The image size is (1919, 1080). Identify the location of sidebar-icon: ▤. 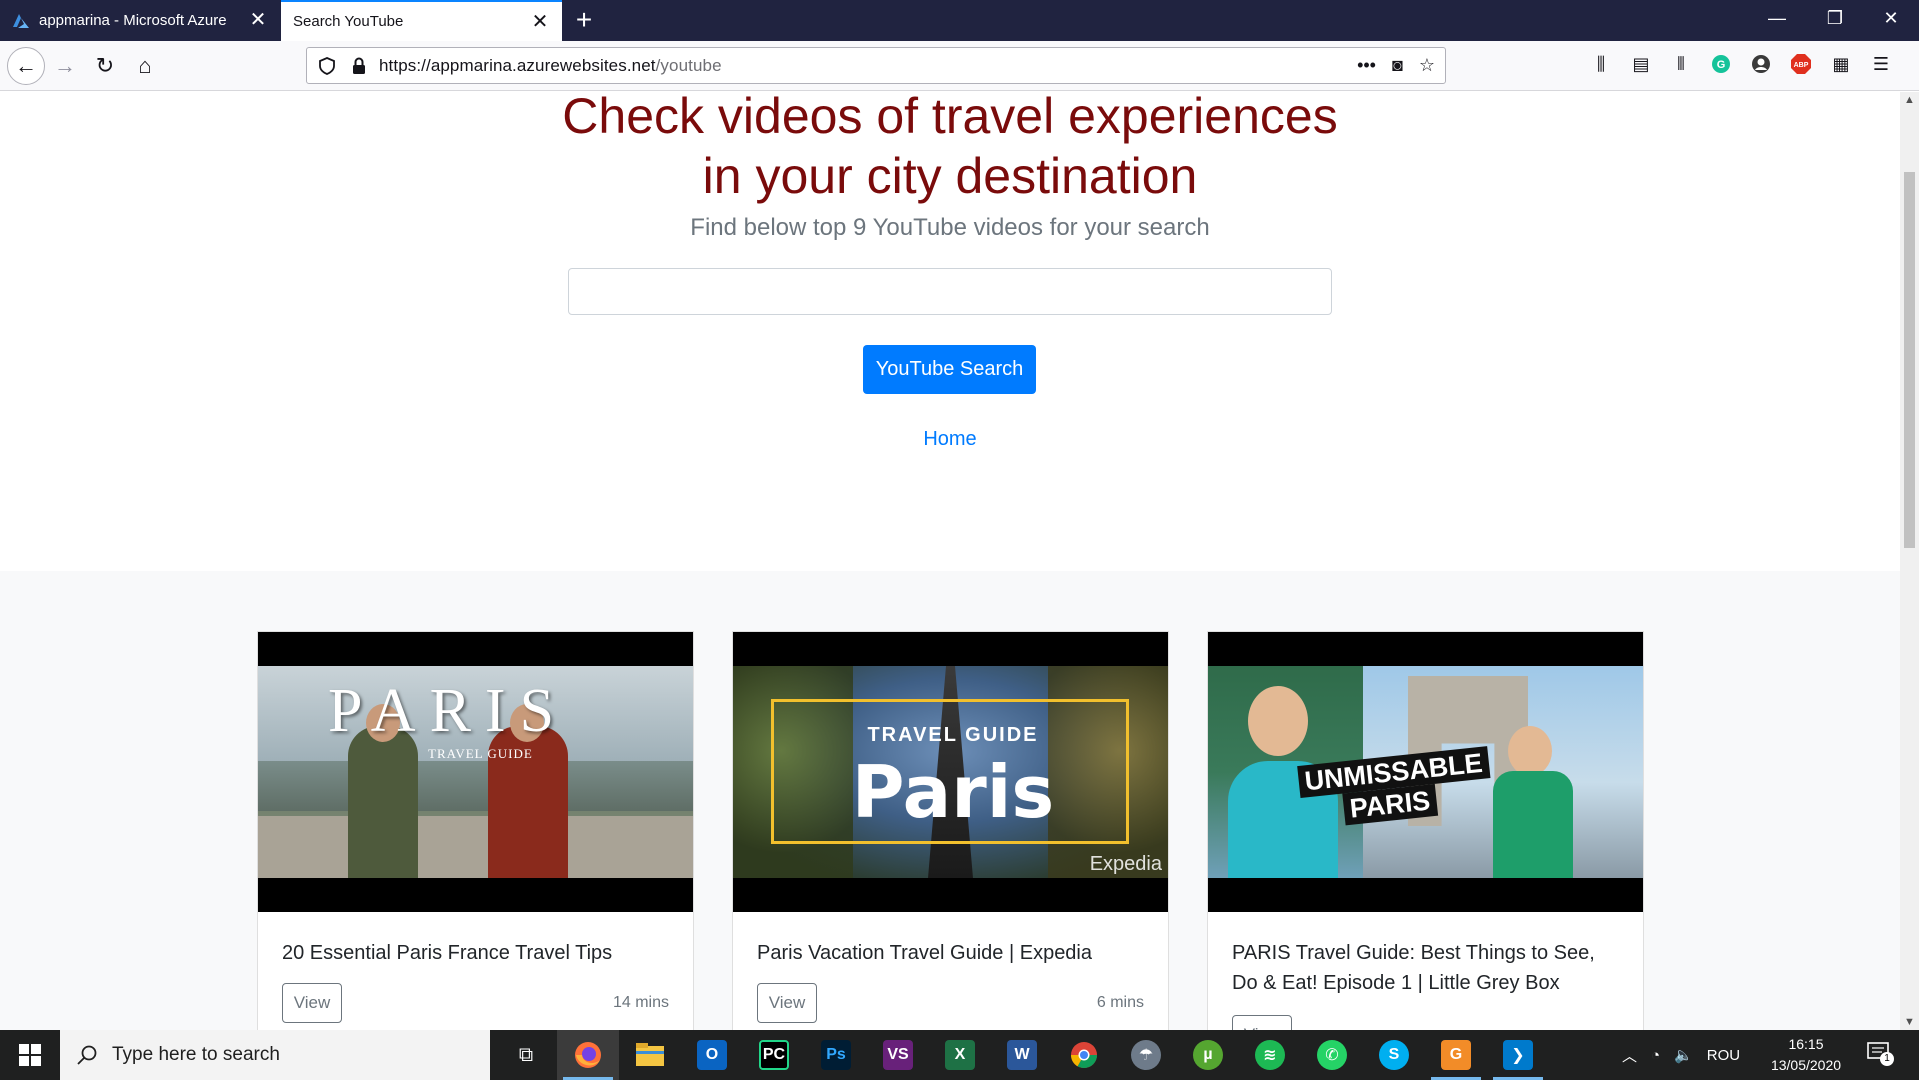
(1641, 64).